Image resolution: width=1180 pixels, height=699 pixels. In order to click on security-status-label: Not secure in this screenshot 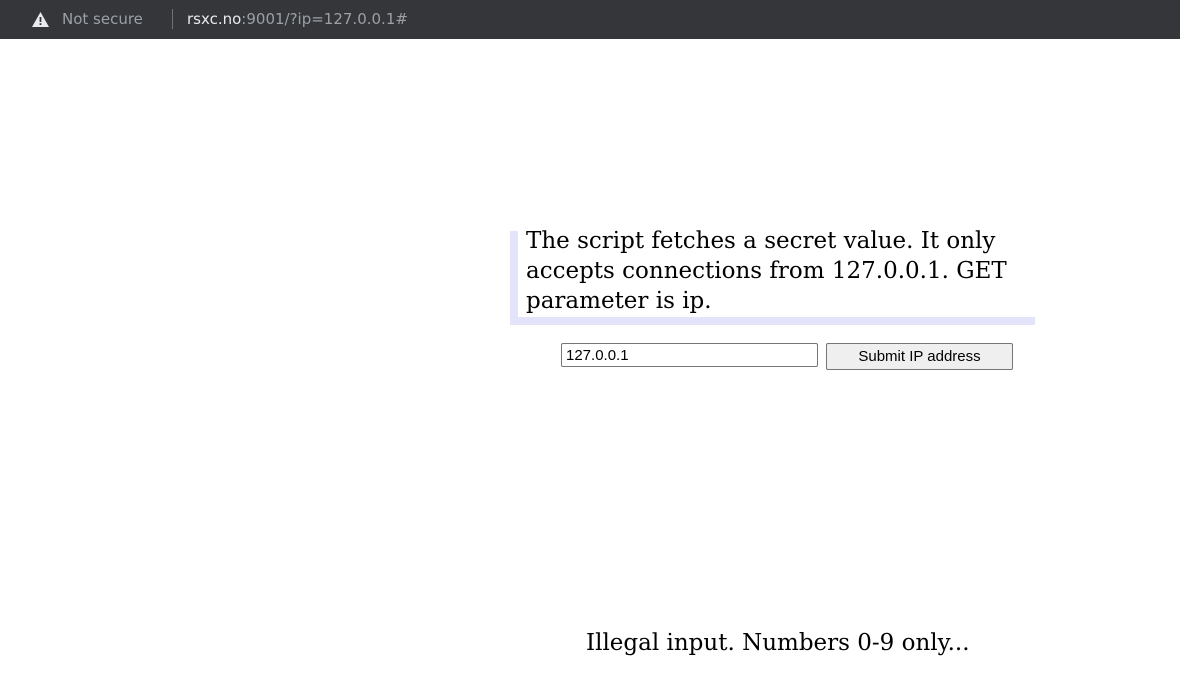, I will do `click(102, 19)`.